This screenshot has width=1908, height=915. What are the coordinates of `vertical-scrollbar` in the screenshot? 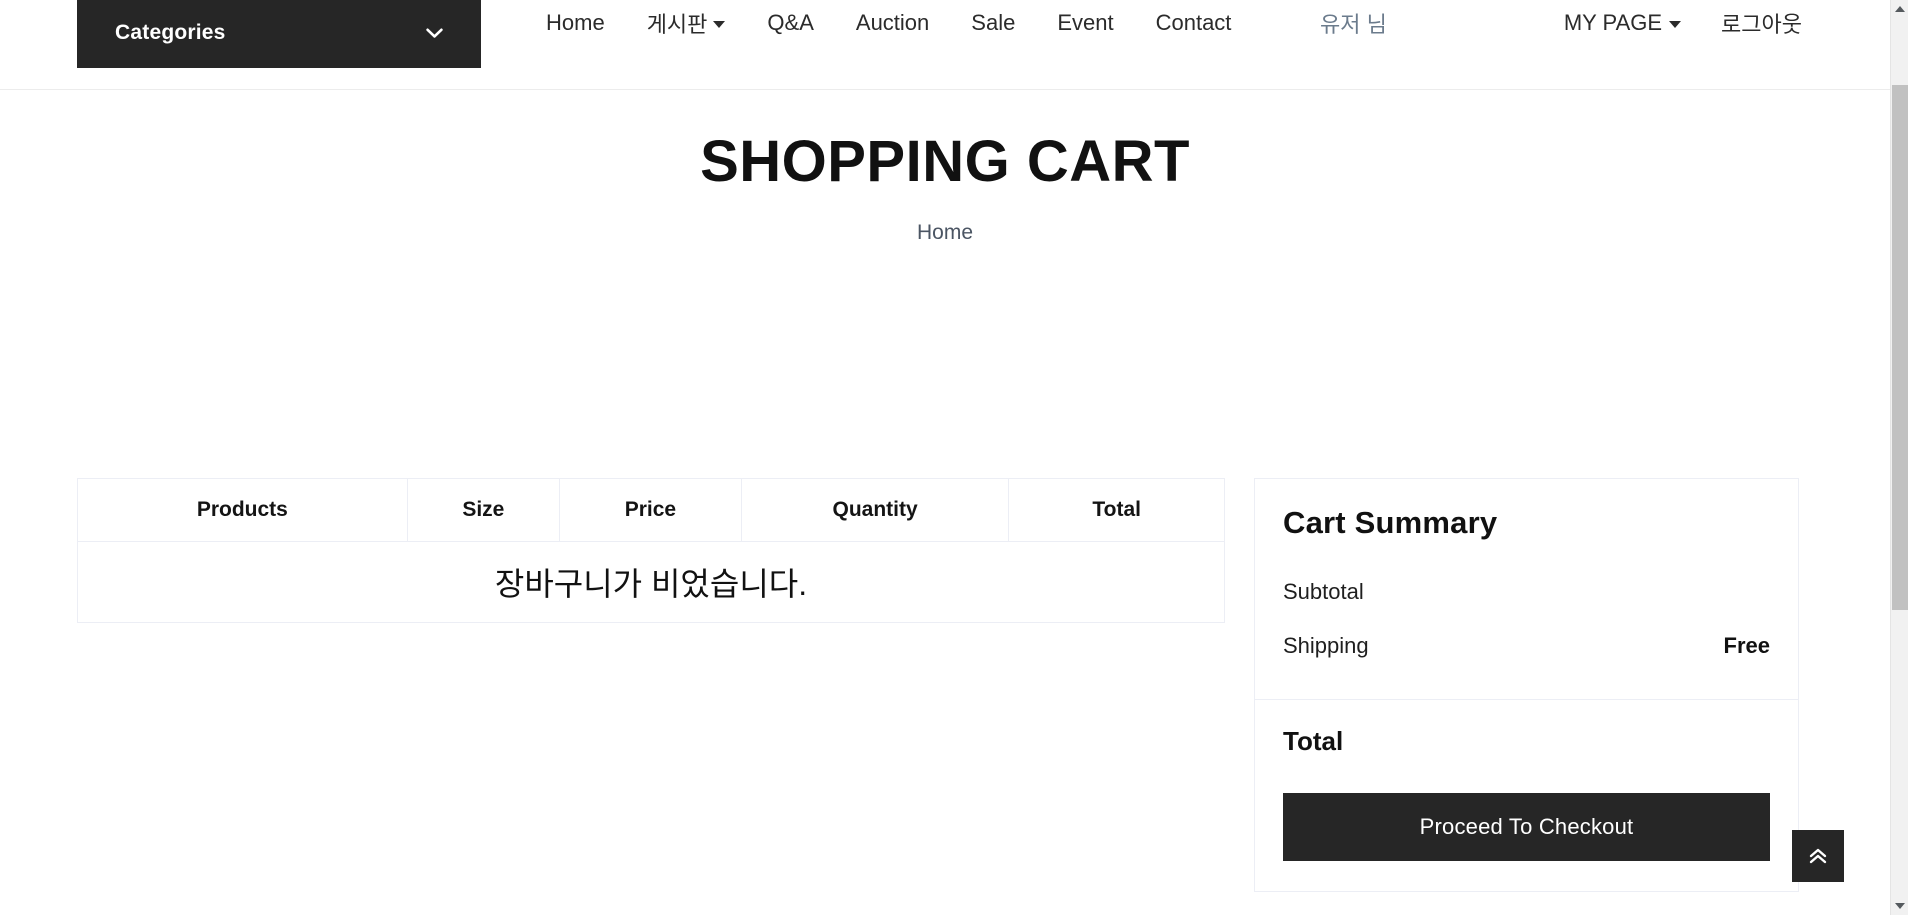 It's located at (1899, 457).